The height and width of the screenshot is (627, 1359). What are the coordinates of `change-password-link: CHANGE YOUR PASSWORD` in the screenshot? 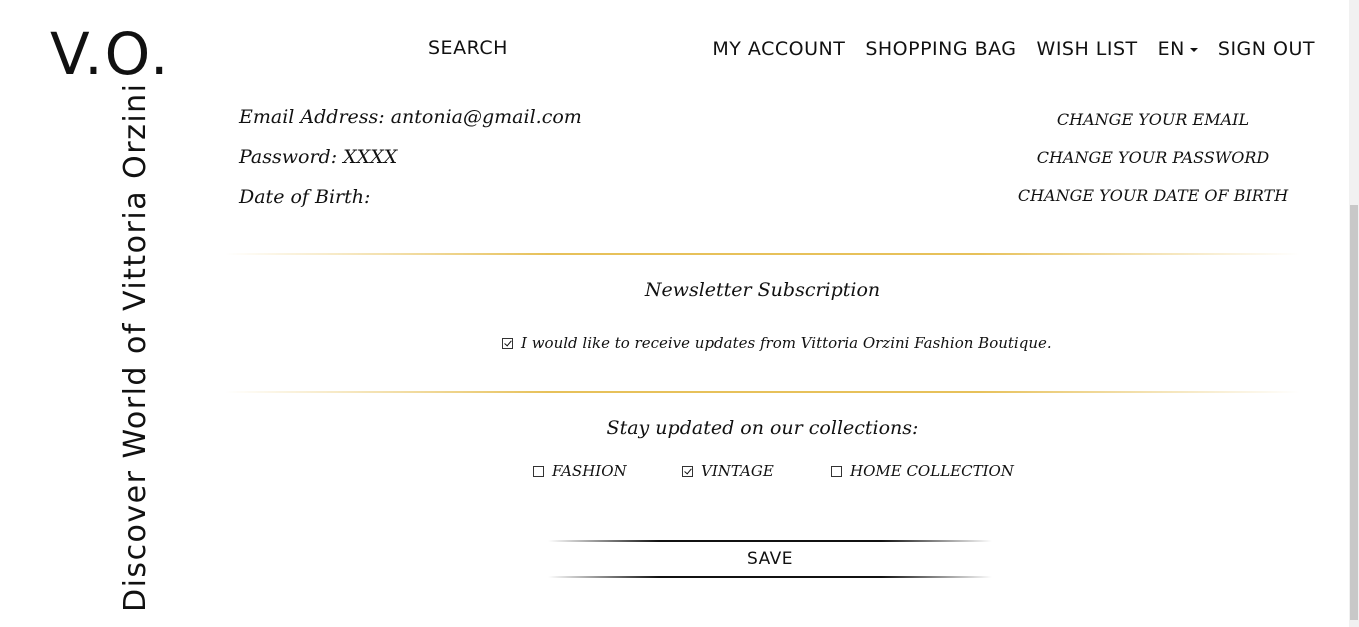 It's located at (1153, 157).